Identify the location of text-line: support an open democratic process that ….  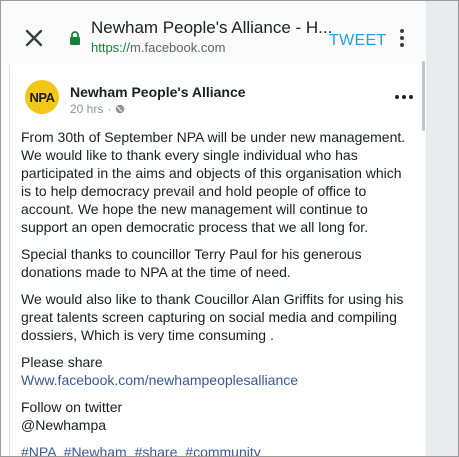
(195, 227).